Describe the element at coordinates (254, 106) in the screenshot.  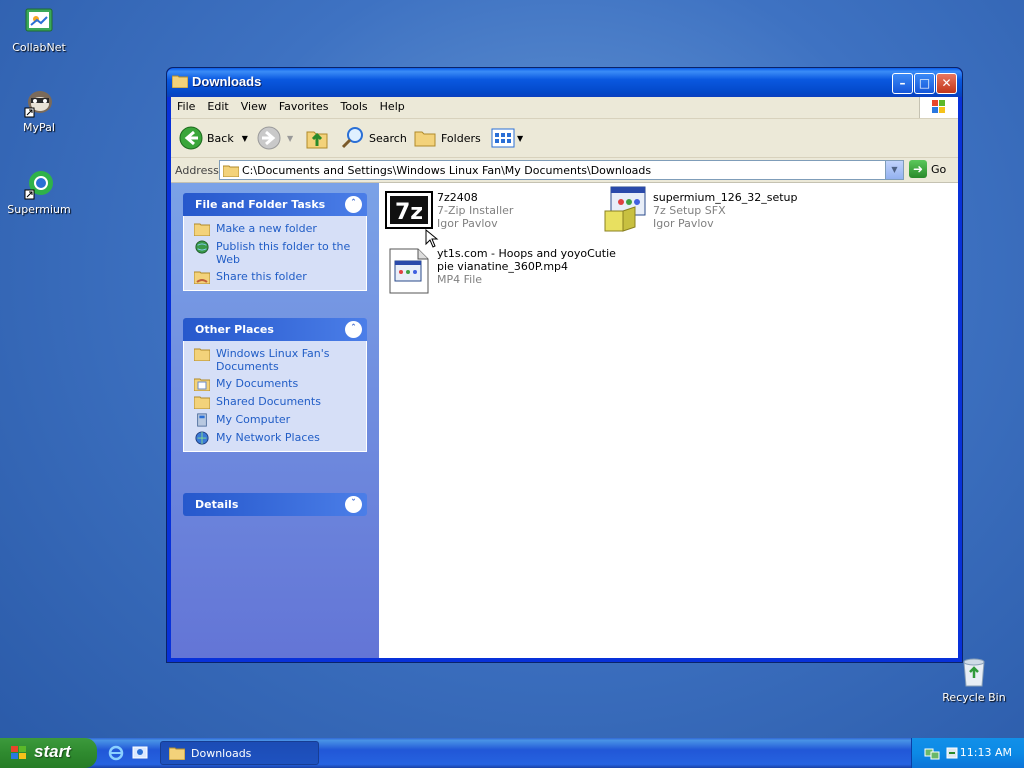
I see `menu-view: View` at that location.